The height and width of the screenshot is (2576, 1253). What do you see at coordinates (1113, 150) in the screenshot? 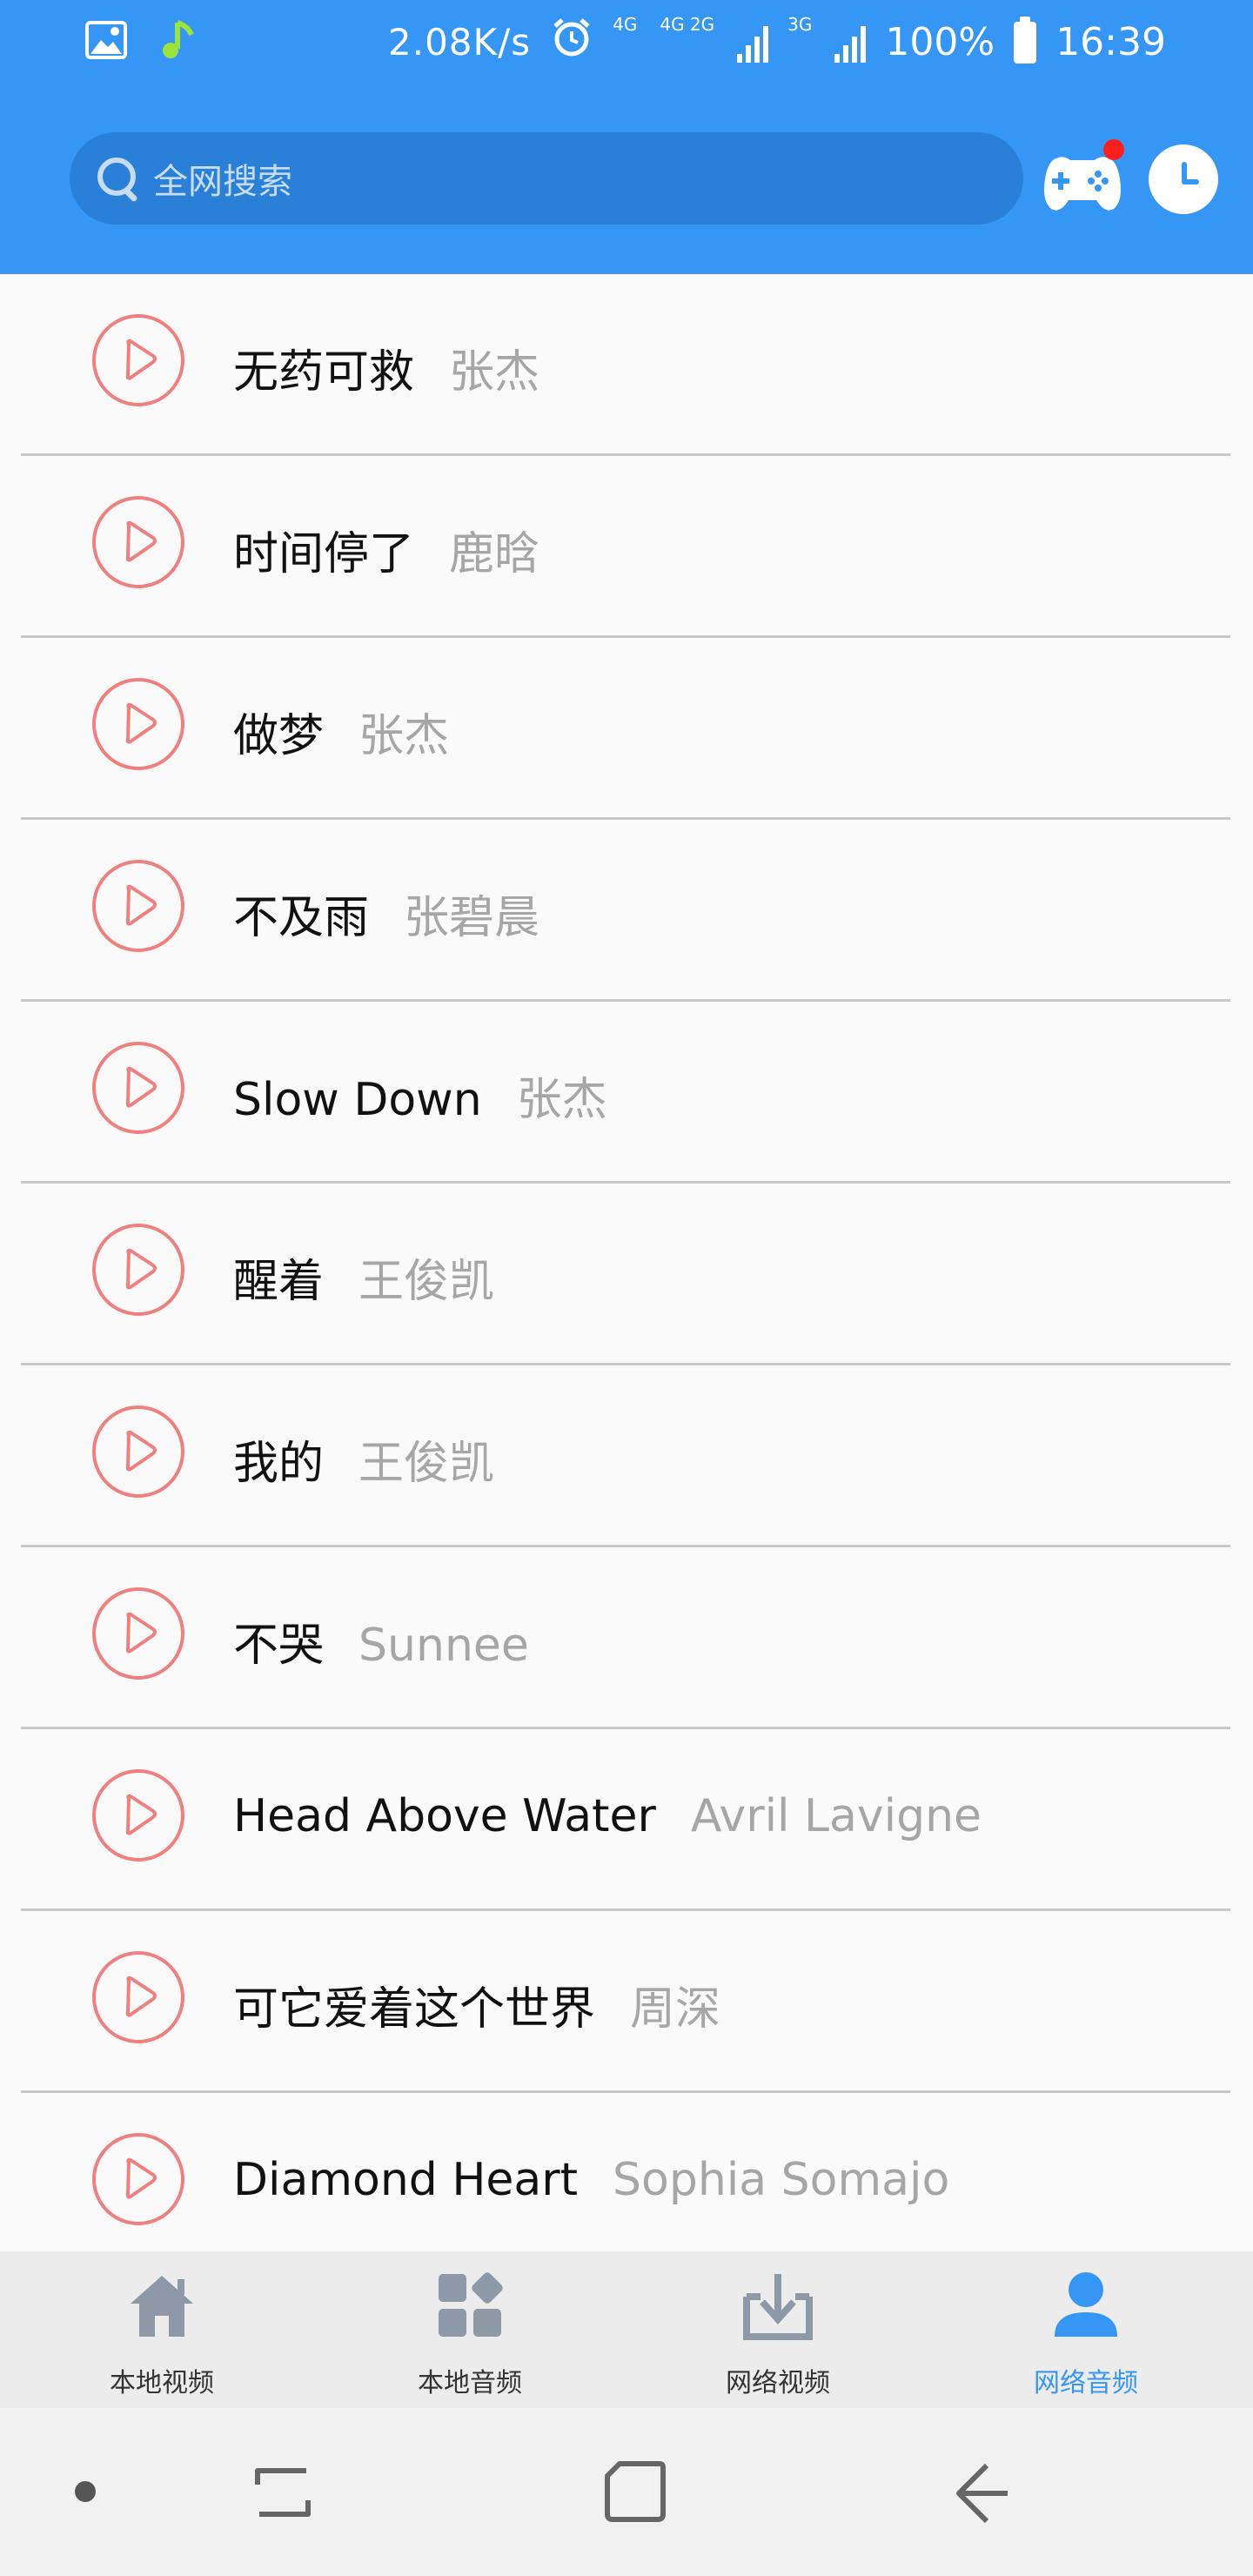
I see `notification-dot` at bounding box center [1113, 150].